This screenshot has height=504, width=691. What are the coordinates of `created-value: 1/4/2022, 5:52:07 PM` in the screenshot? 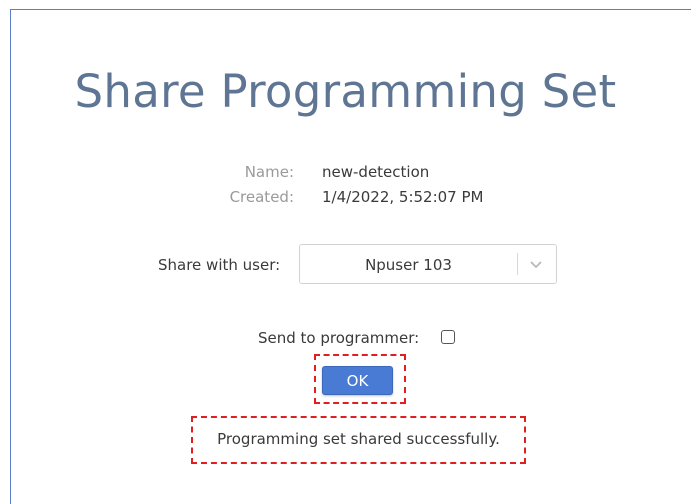 It's located at (403, 197).